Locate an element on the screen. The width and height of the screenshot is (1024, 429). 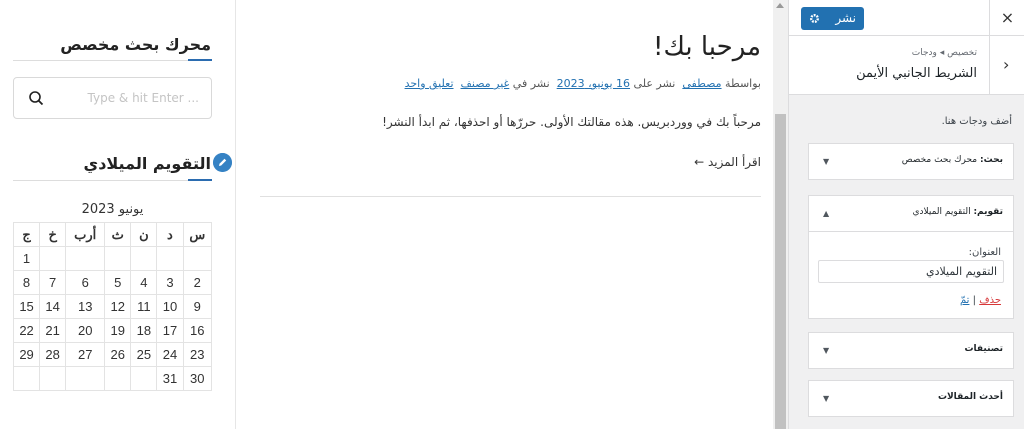
calendar-day: 21 is located at coordinates (53, 330).